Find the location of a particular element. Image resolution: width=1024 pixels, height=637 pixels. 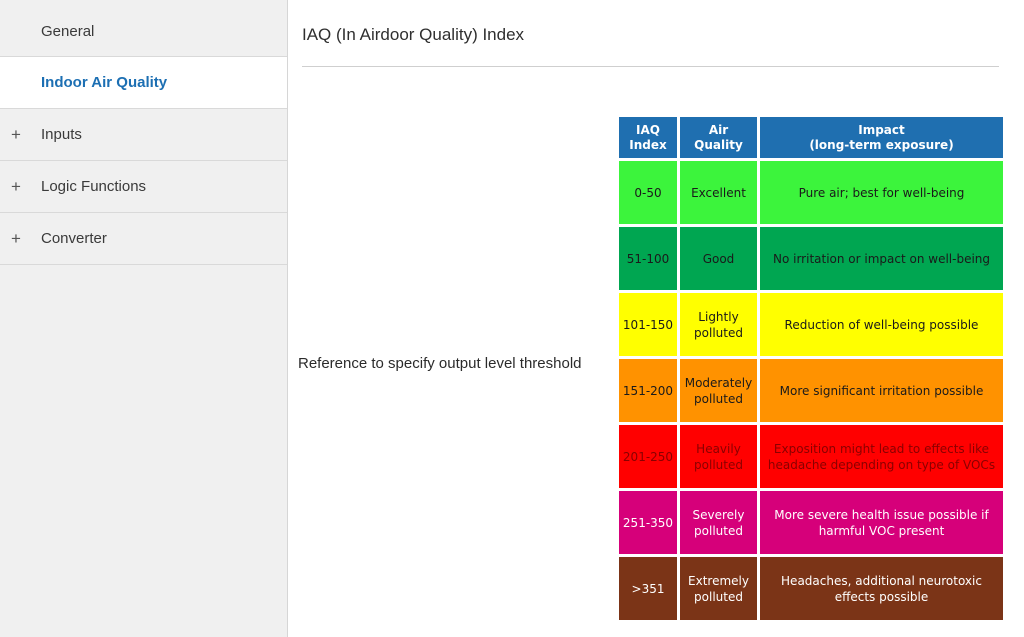

cell-text: Extremely is located at coordinates (718, 580).